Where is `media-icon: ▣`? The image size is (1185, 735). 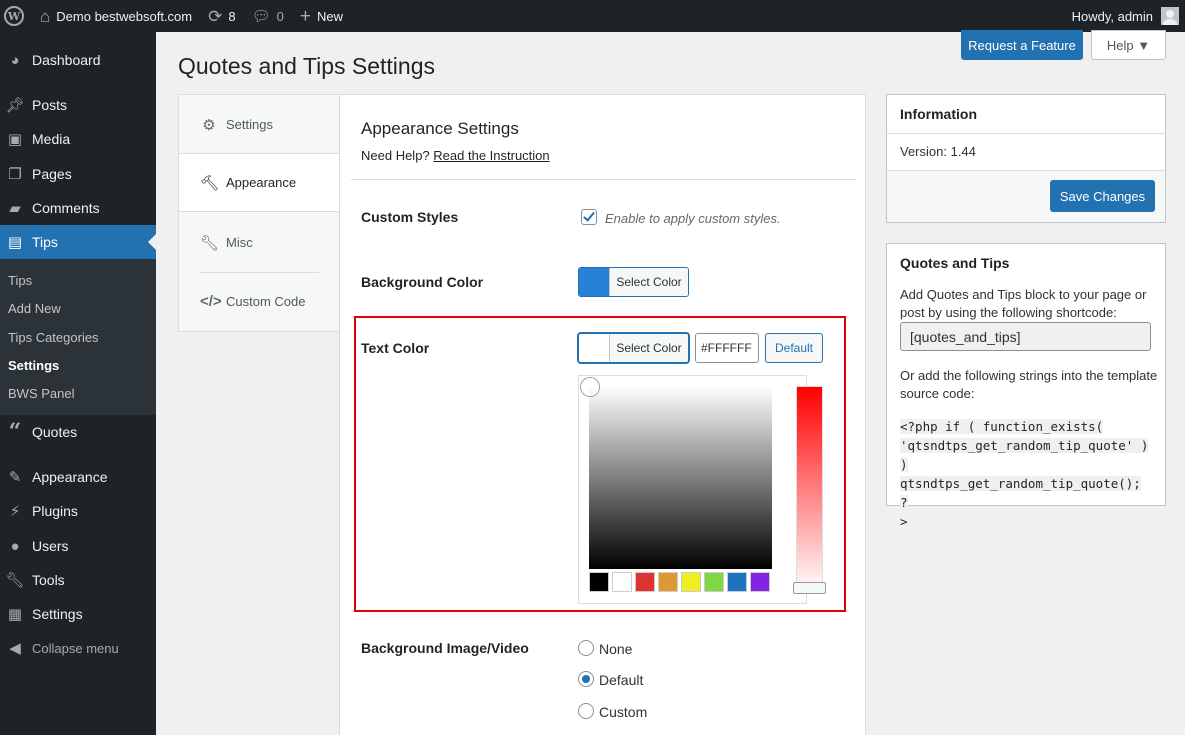
media-icon: ▣ is located at coordinates (15, 139).